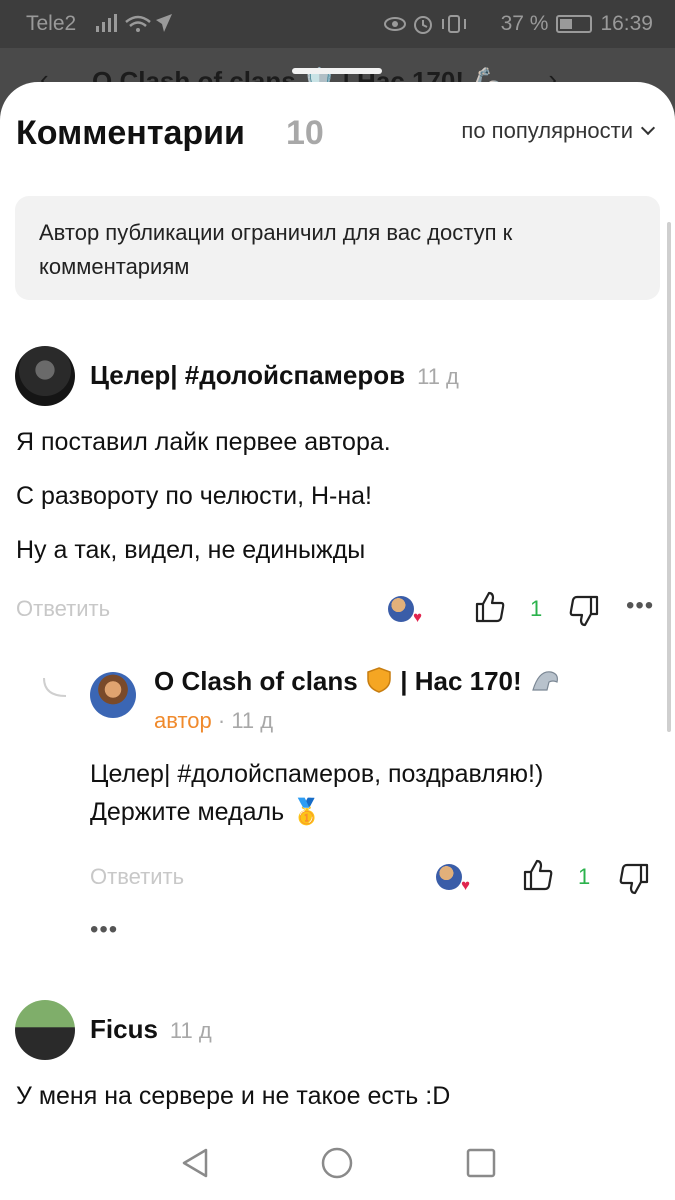 This screenshot has height=1200, width=675. Describe the element at coordinates (424, 24) in the screenshot. I see `system-icons` at that location.